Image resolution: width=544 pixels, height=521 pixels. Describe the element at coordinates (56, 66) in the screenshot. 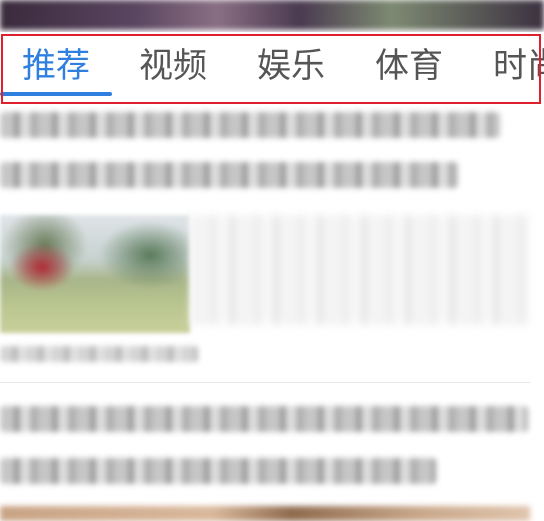

I see `tab-recommend: 推荐` at that location.